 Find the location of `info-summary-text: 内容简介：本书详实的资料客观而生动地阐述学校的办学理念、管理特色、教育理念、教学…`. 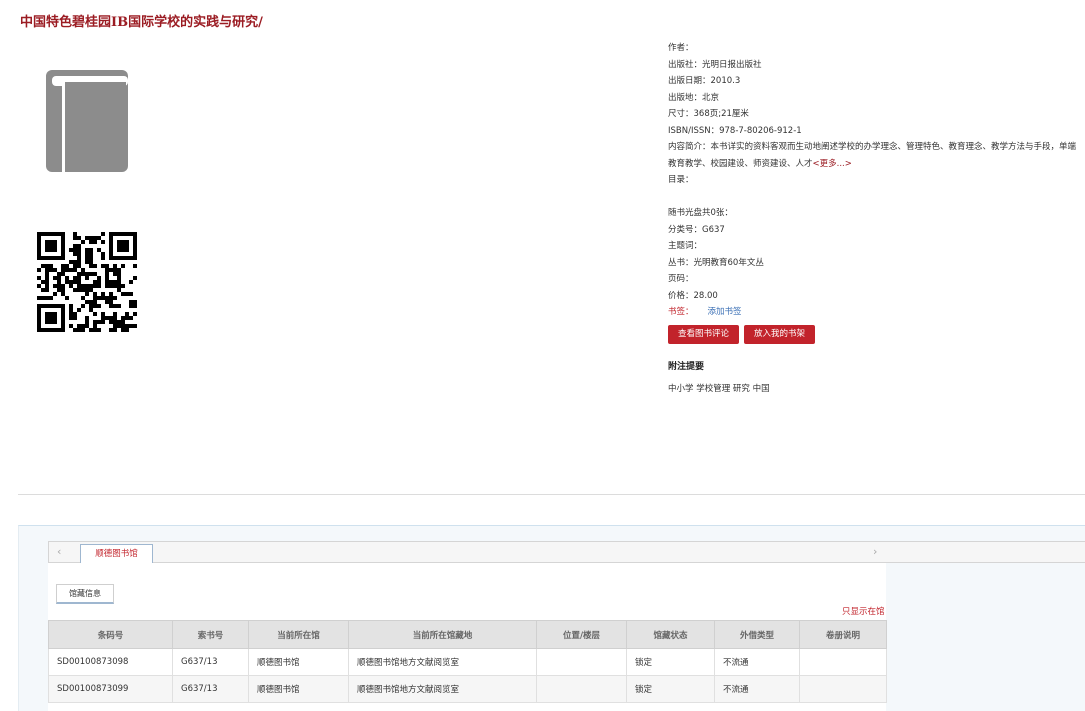

info-summary-text: 内容简介：本书详实的资料客观而生动地阐述学校的办学理念、管理特色、教育理念、教学… is located at coordinates (872, 155).